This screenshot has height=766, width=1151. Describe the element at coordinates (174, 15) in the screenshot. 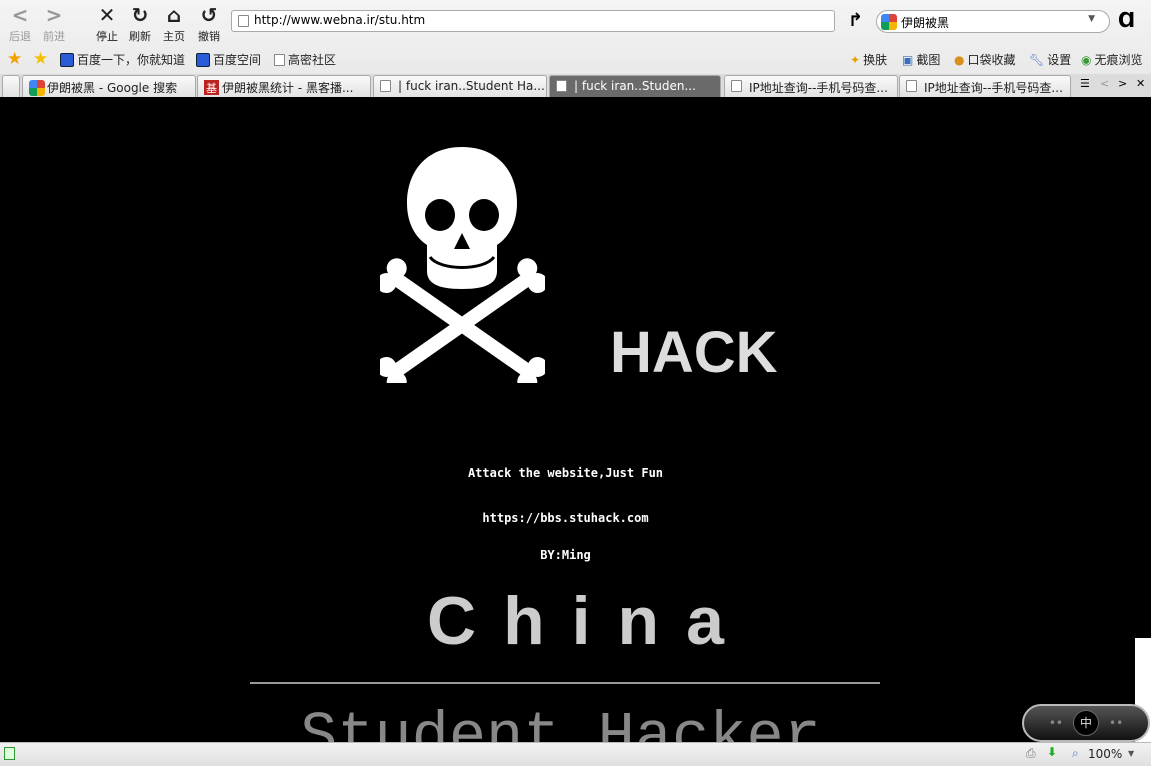

I see `home-icon: ⌂` at that location.